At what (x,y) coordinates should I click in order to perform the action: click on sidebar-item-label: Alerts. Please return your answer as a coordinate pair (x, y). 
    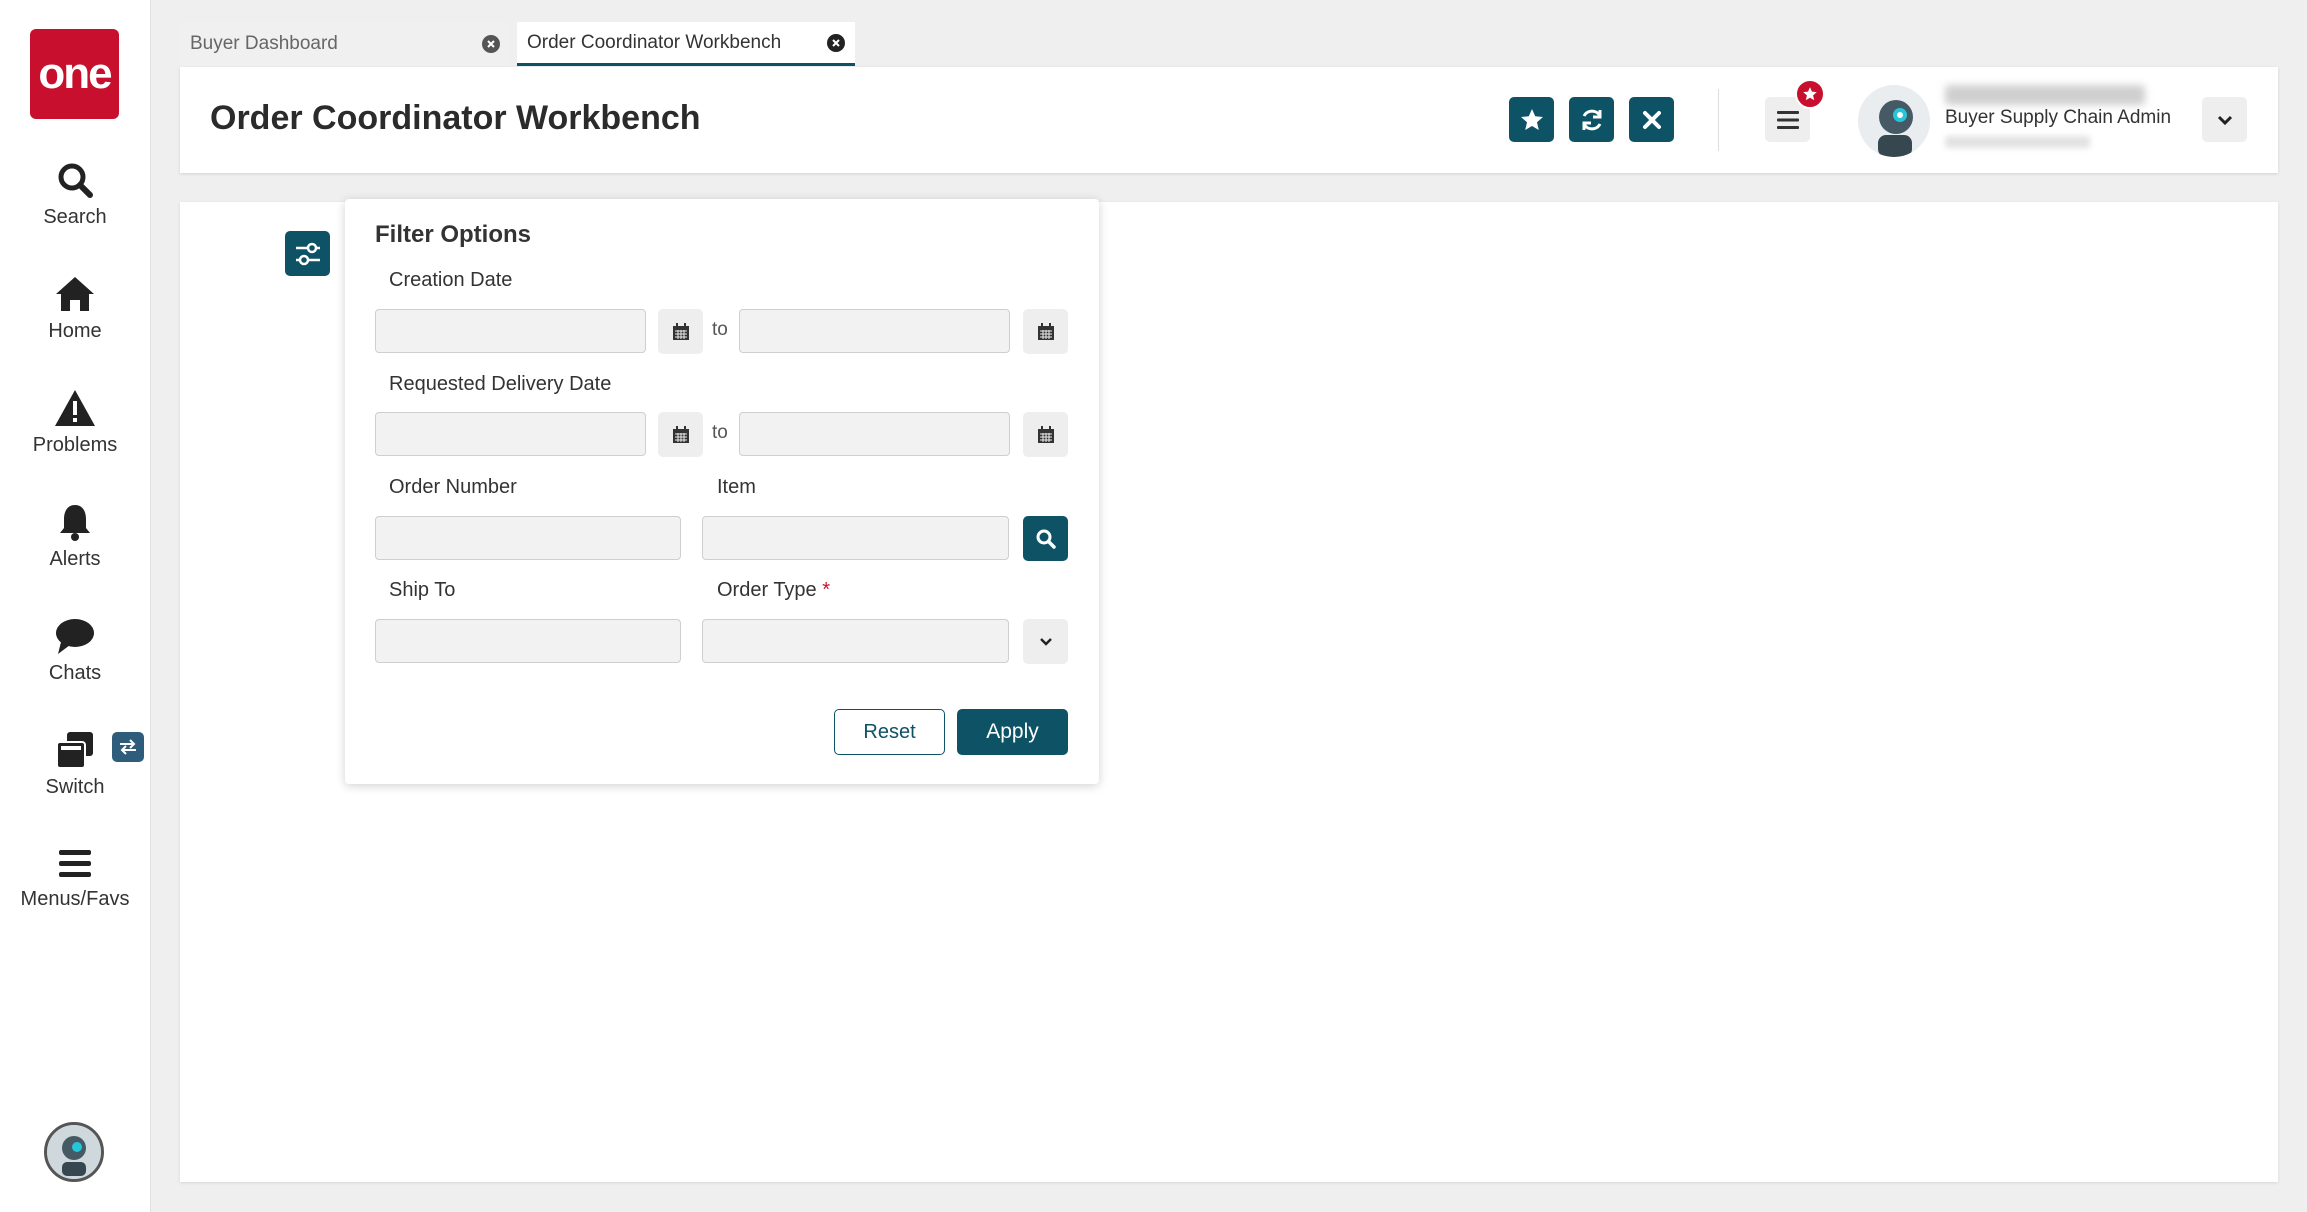
    Looking at the image, I should click on (75, 559).